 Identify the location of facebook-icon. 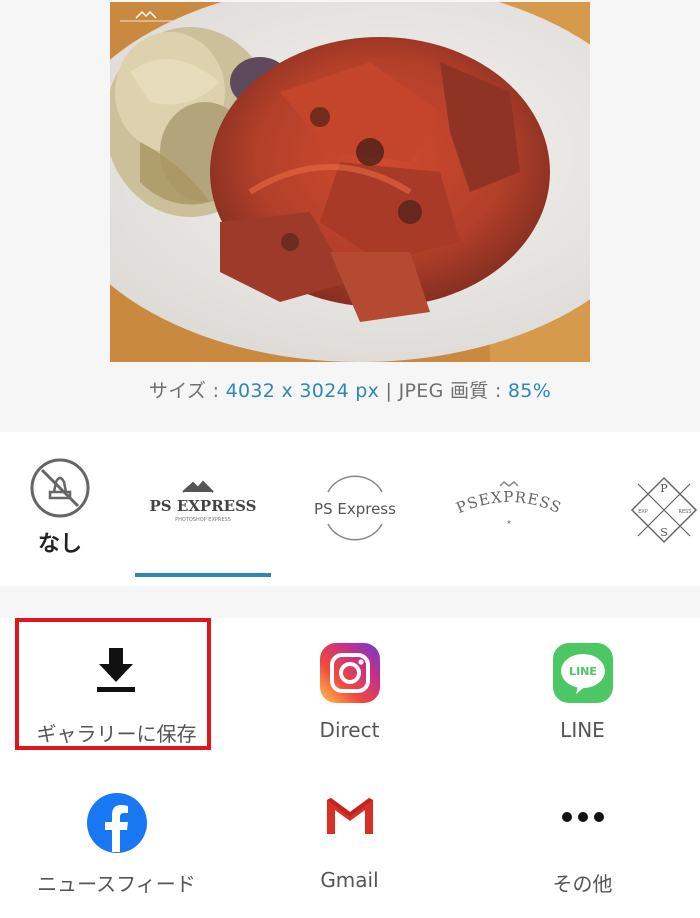
(116, 823).